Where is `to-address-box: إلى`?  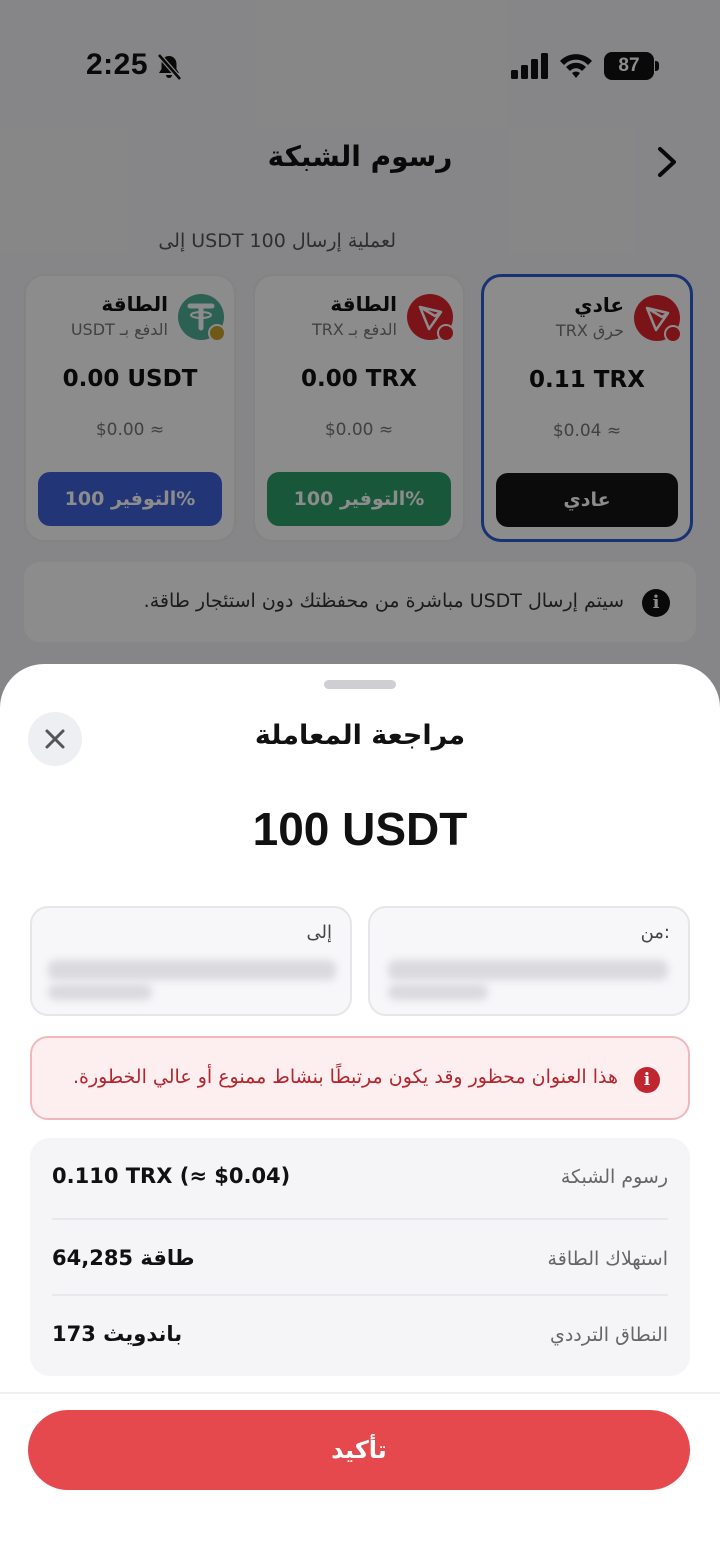
to-address-box: إلى is located at coordinates (191, 961).